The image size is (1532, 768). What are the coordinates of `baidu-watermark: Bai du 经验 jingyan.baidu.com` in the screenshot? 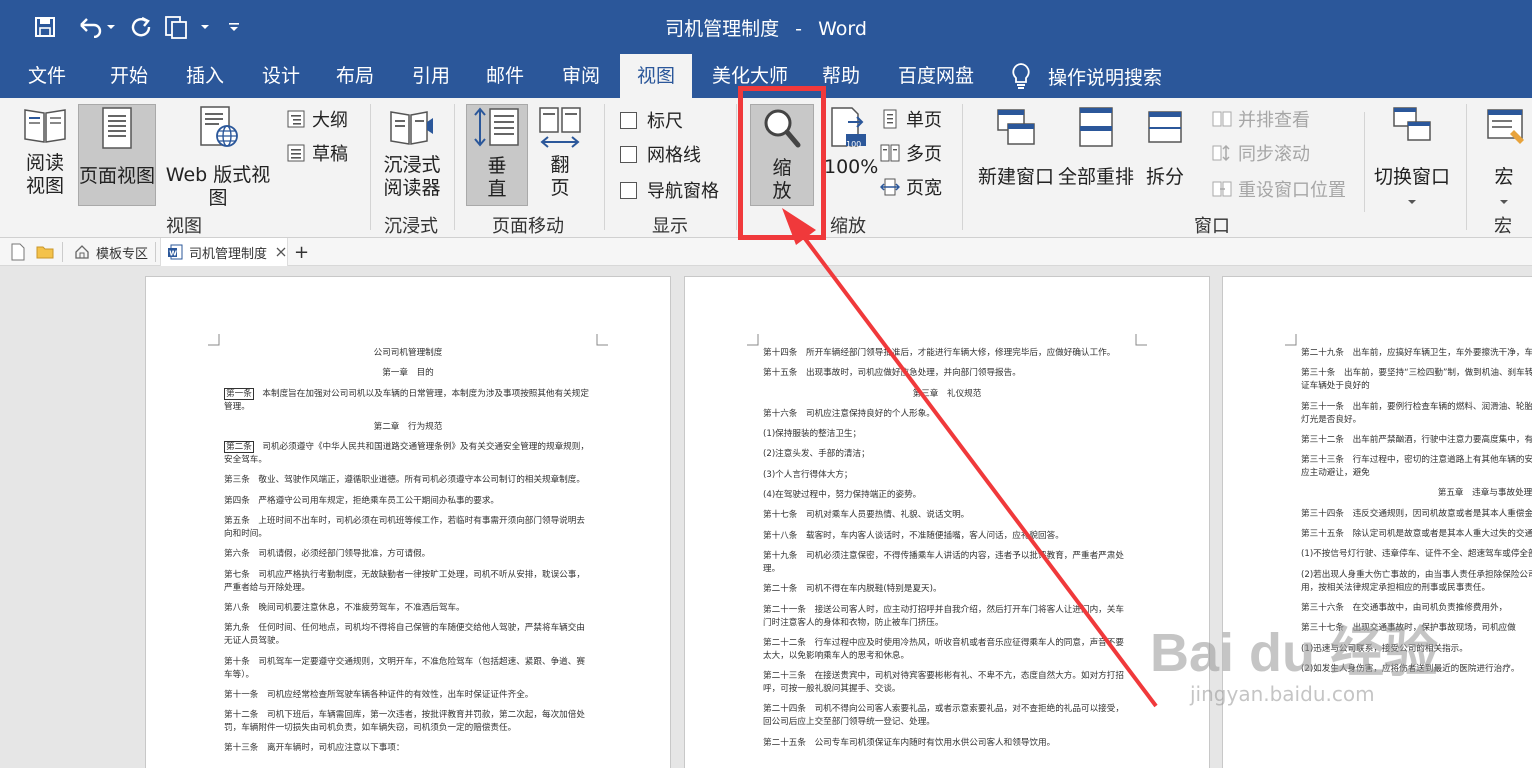 It's located at (1294, 665).